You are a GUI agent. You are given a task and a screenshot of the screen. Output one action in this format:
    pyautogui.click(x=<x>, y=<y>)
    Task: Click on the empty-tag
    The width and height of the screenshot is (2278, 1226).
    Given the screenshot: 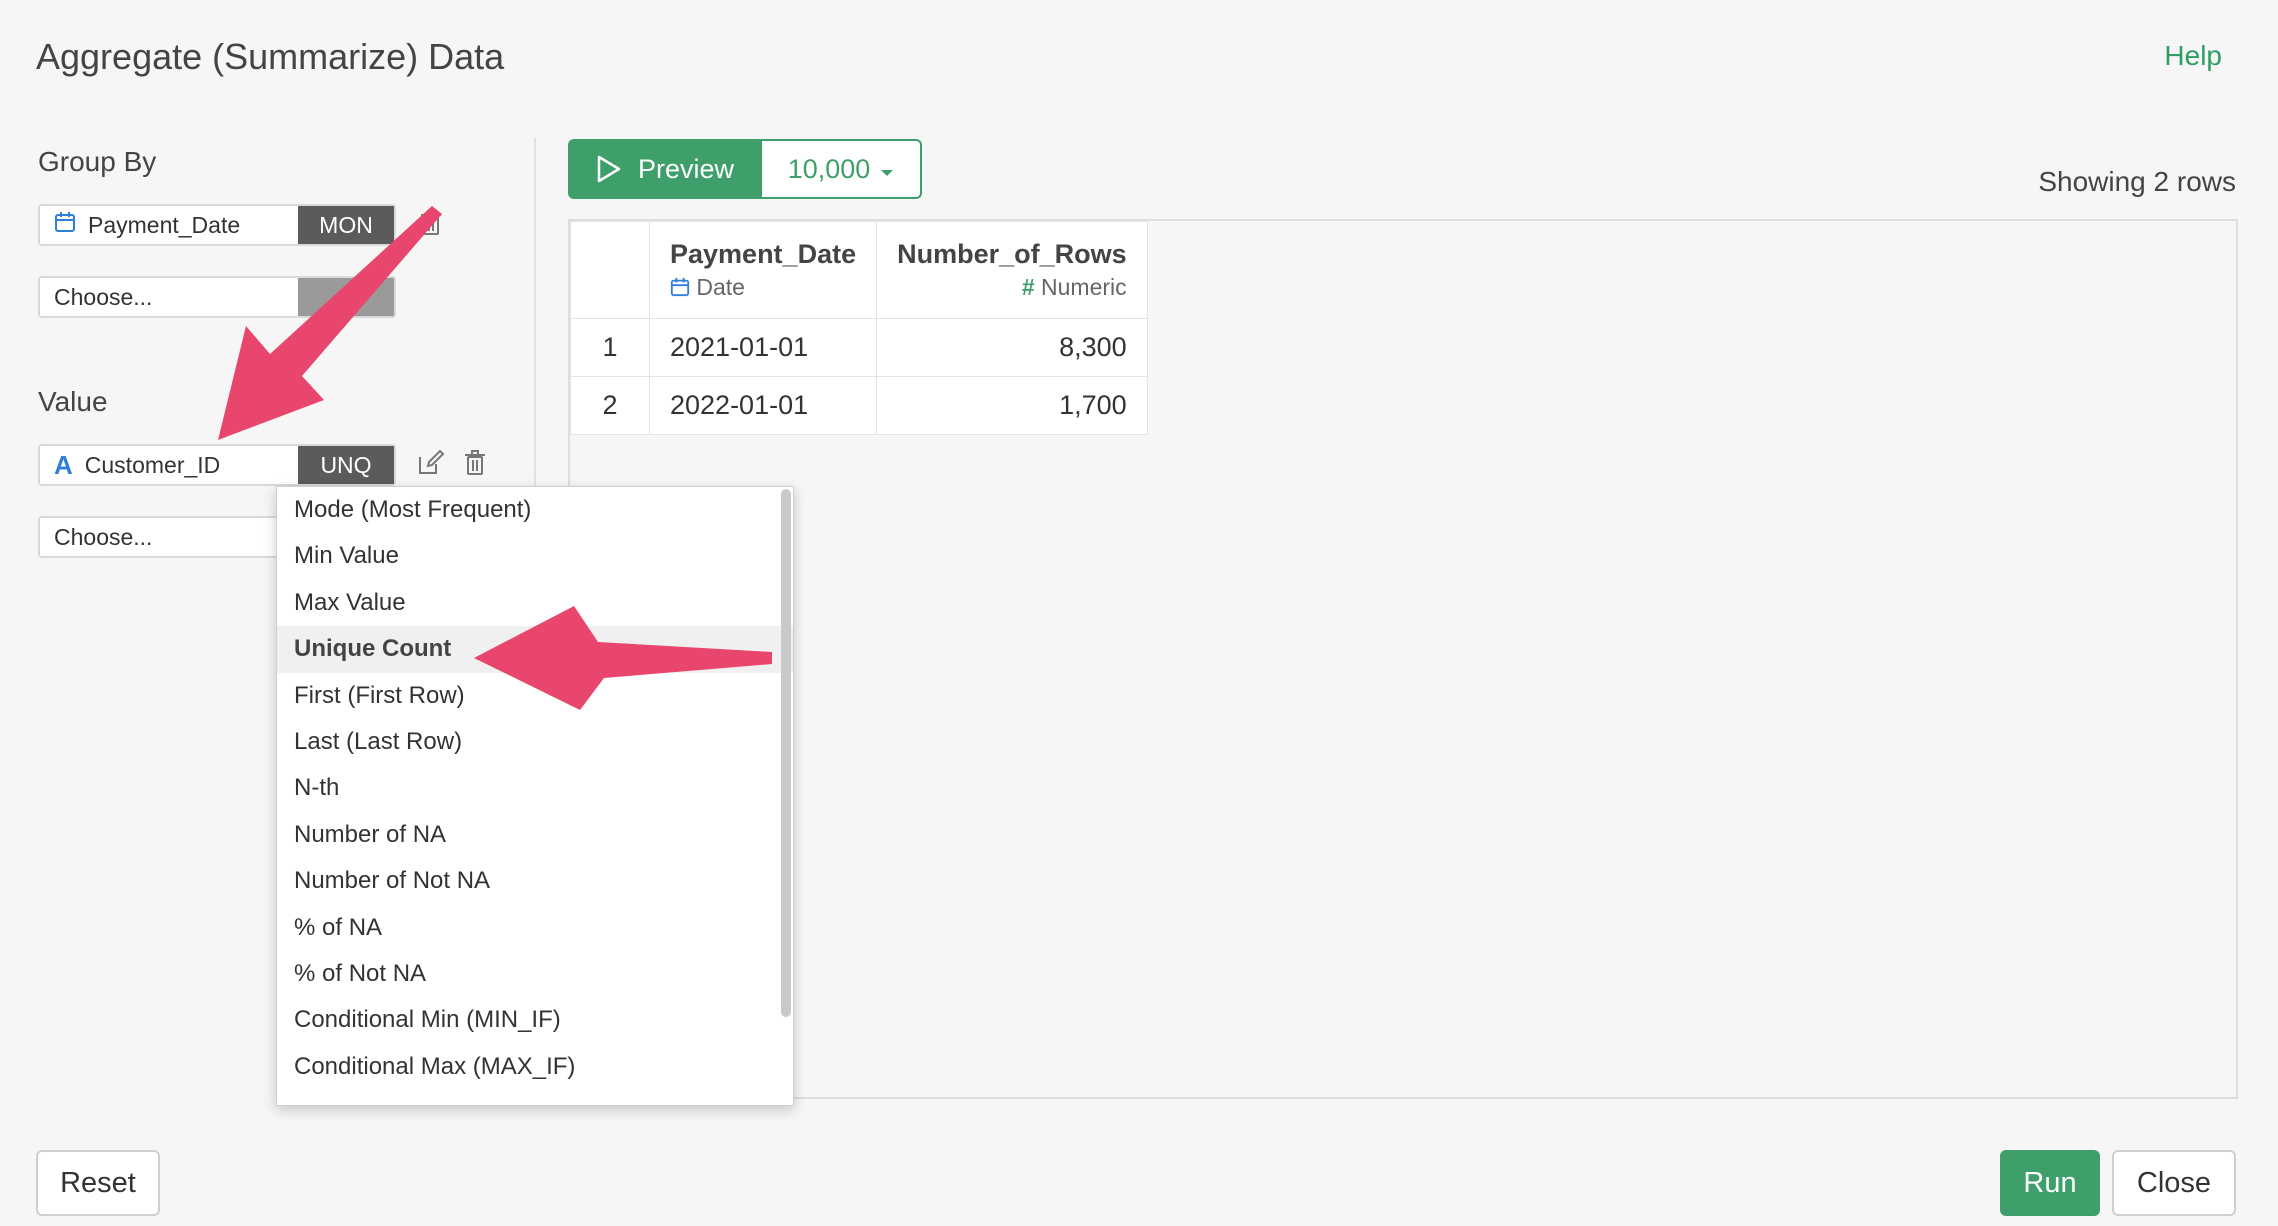 What is the action you would take?
    pyautogui.click(x=346, y=297)
    